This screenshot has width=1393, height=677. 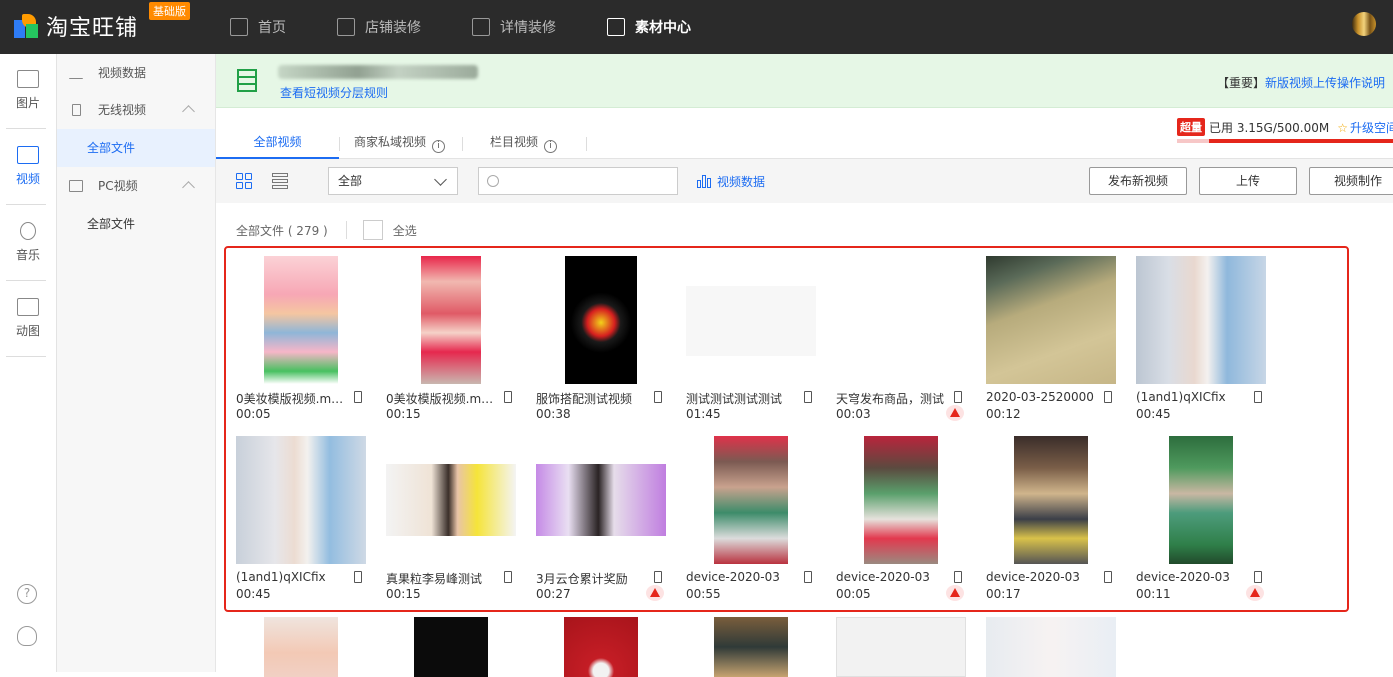 I want to click on video-data-link: 视频数据, so click(x=731, y=181).